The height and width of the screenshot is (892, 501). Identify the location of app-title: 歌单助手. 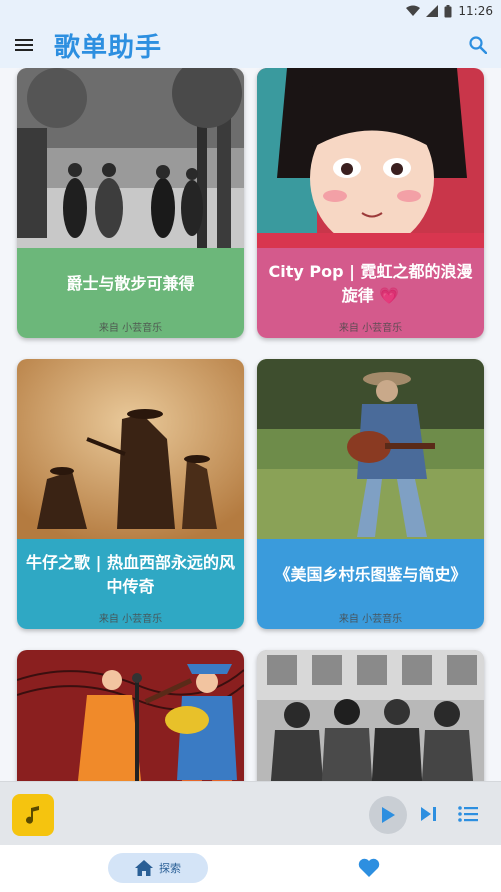
(108, 47).